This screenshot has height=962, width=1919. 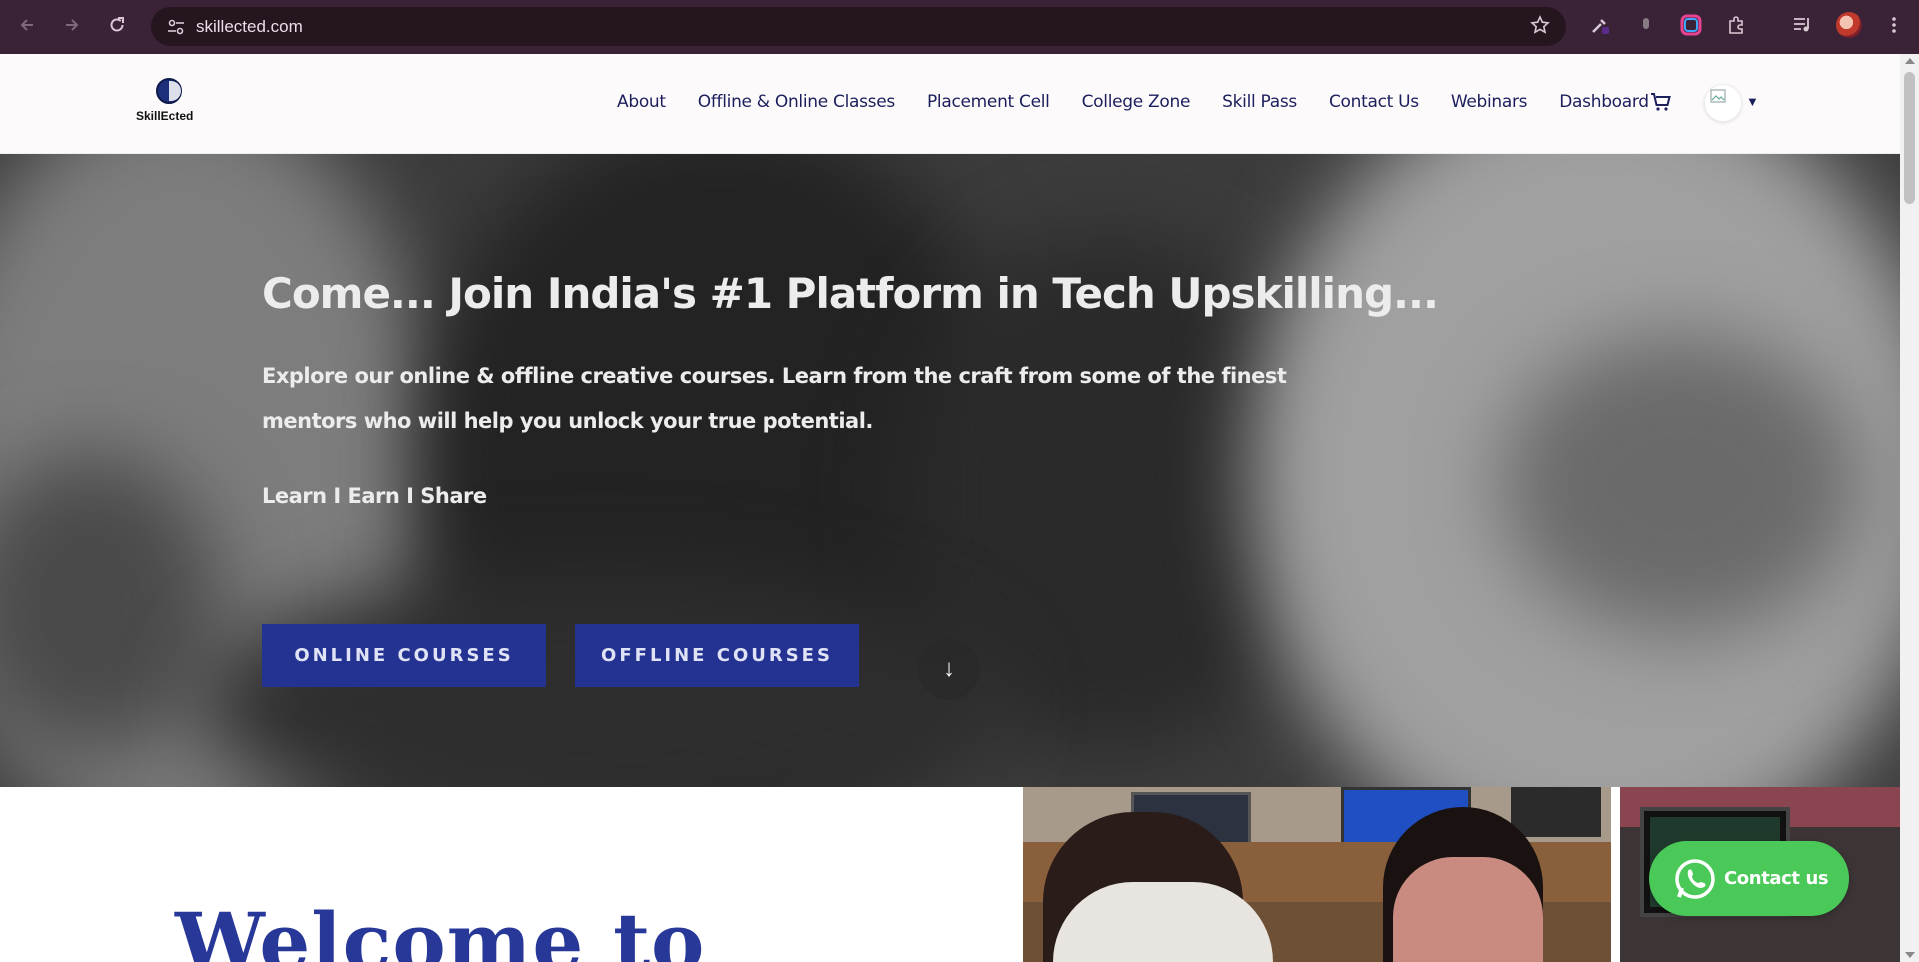 I want to click on media-control-button, so click(x=1802, y=25).